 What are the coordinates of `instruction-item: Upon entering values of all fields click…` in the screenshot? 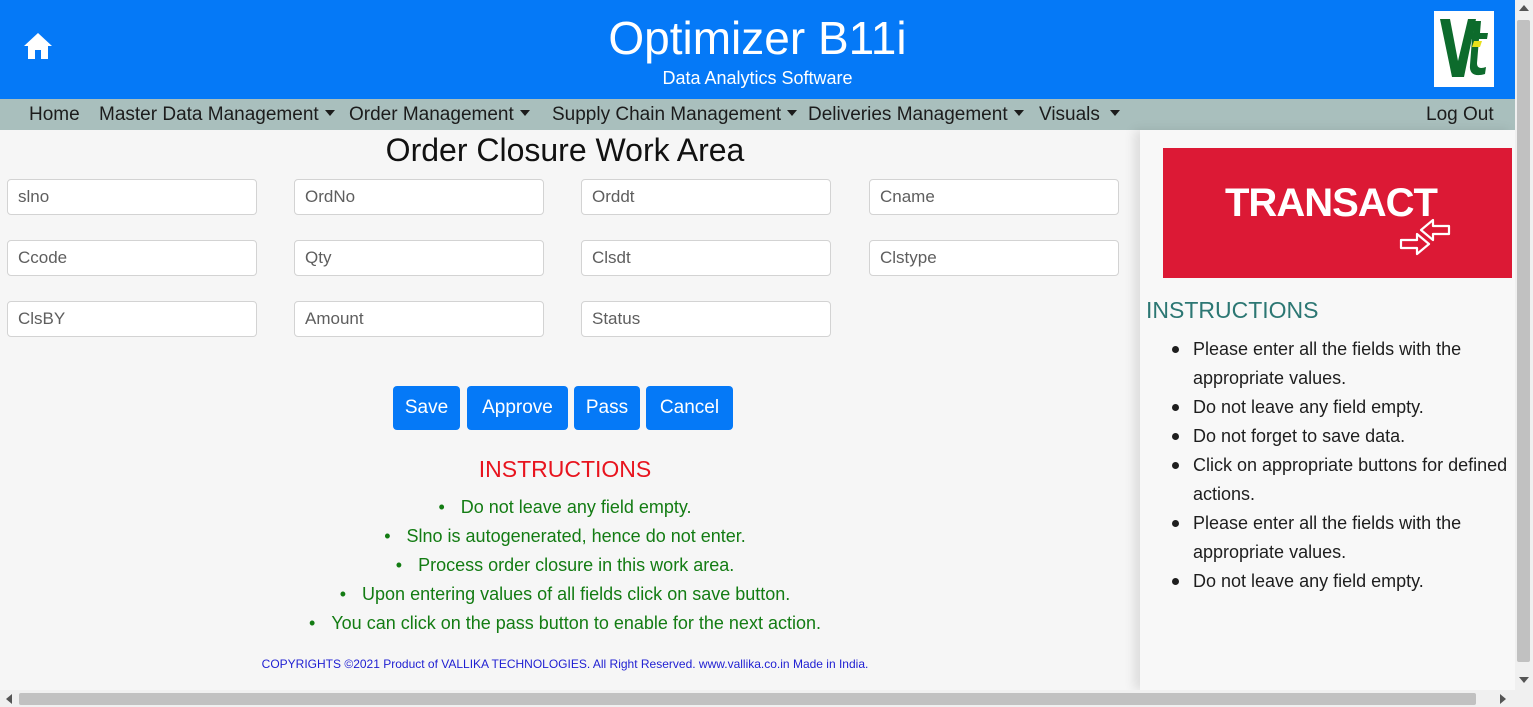 It's located at (565, 594).